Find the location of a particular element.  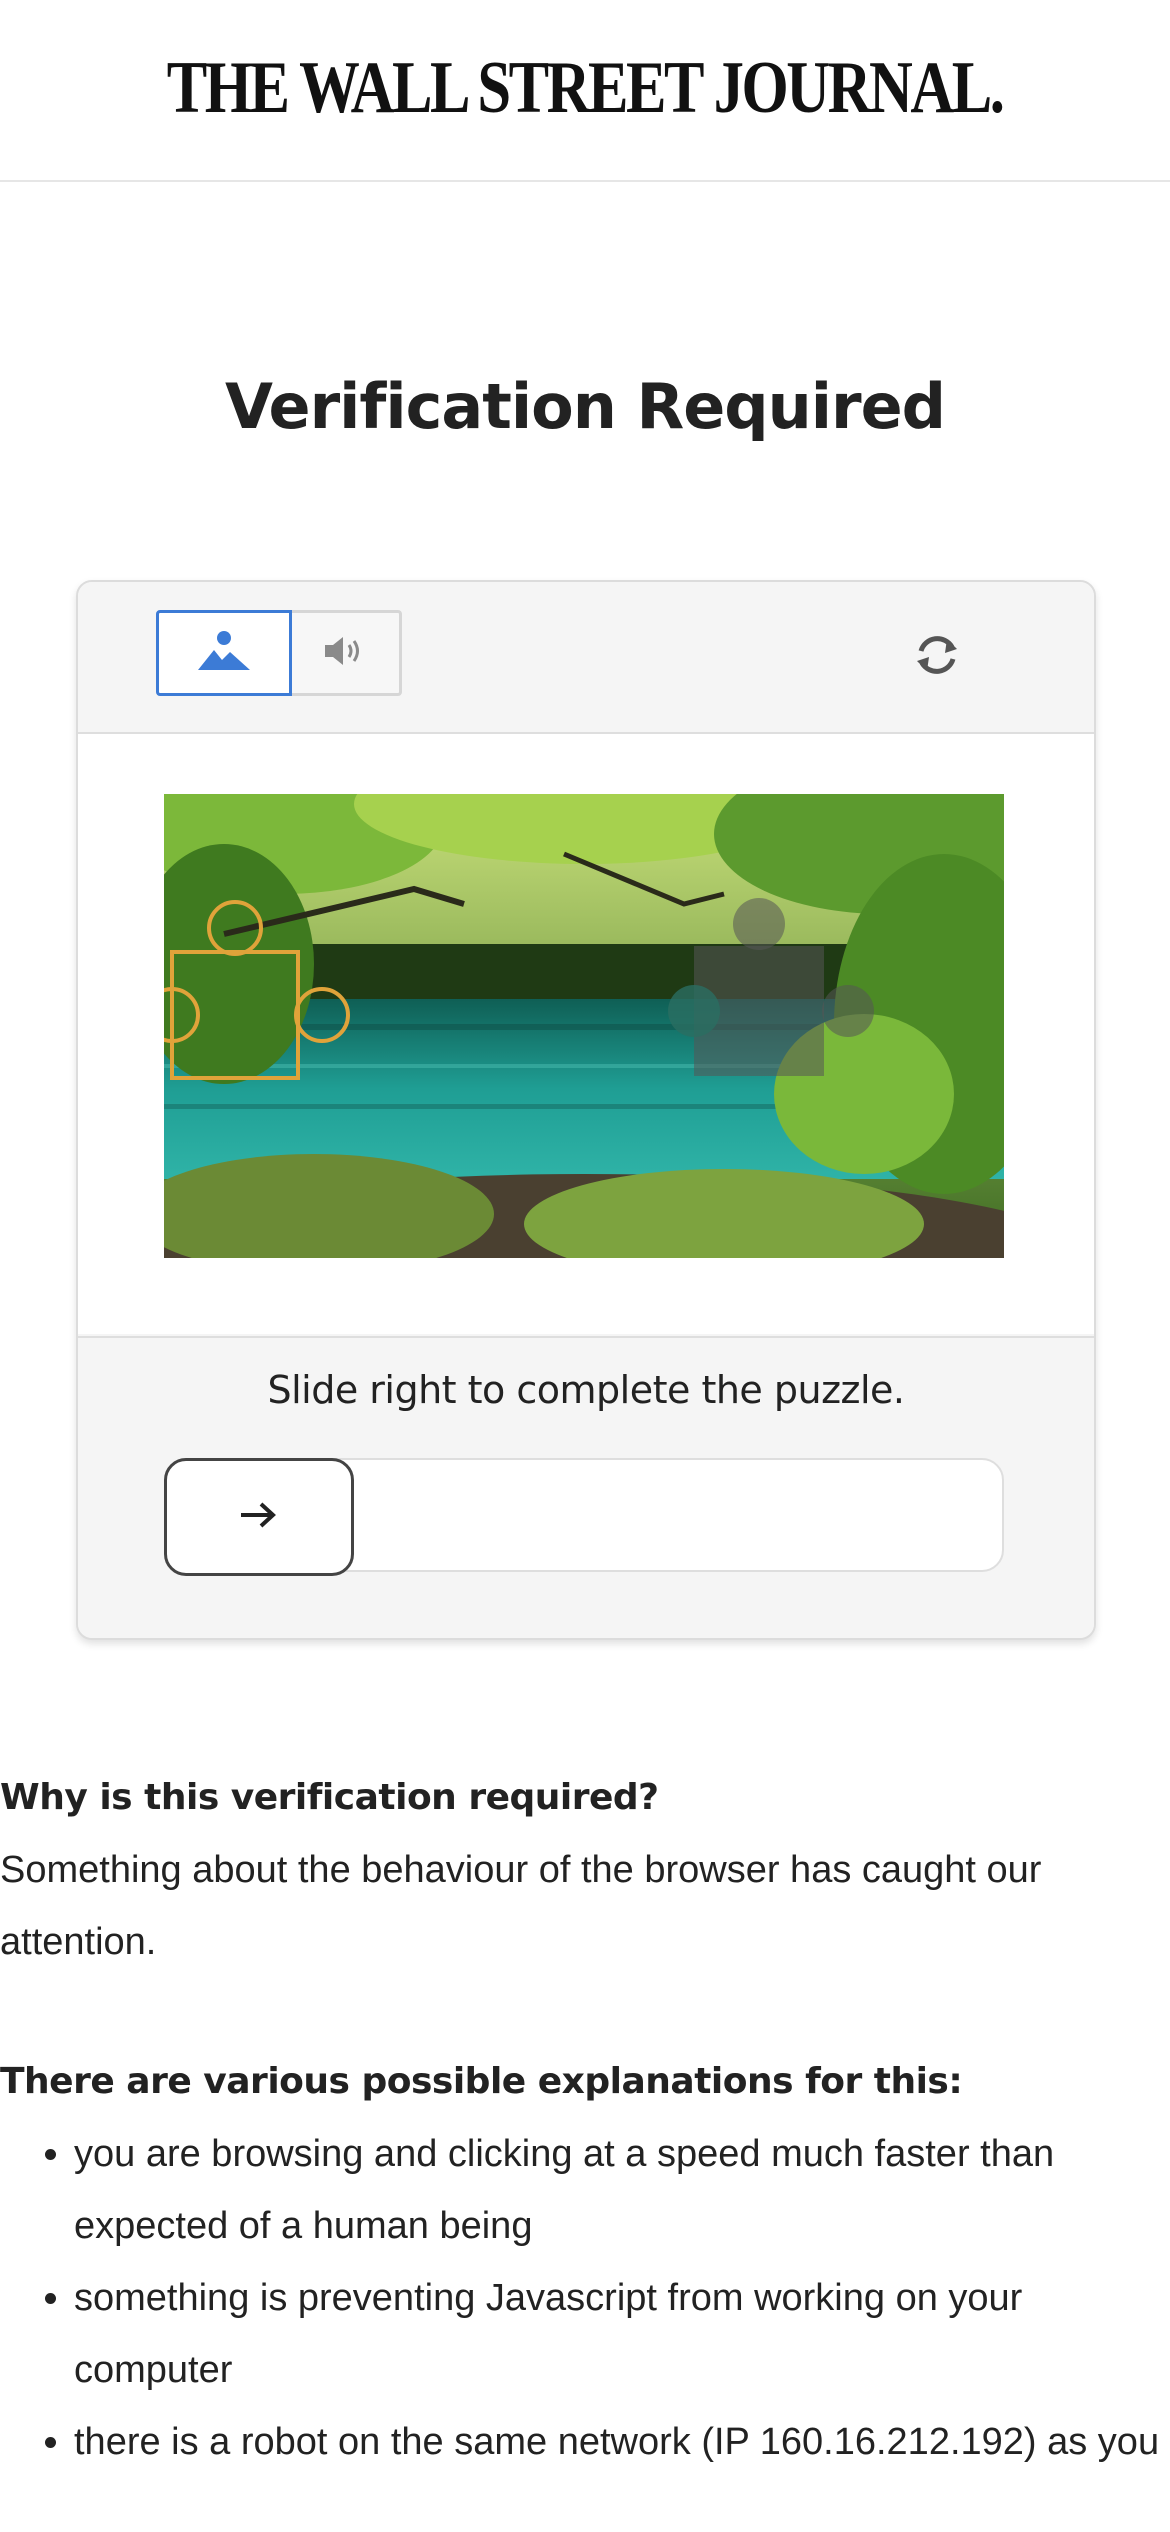

slider-area: Slide right to complete the puzzle. is located at coordinates (586, 1487).